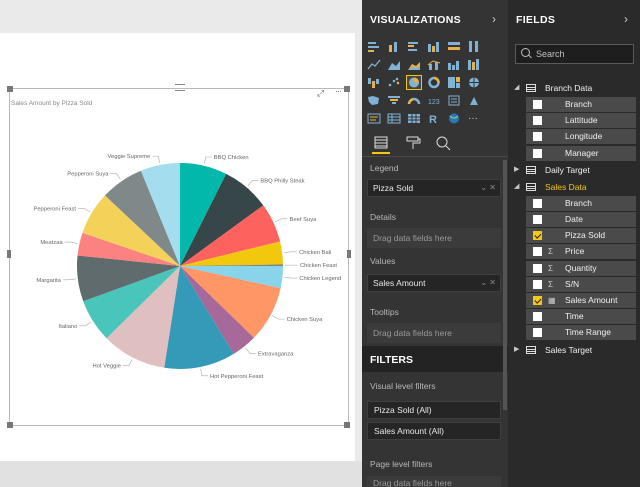 This screenshot has width=640, height=487. Describe the element at coordinates (414, 100) in the screenshot. I see `gauge-icon` at that location.